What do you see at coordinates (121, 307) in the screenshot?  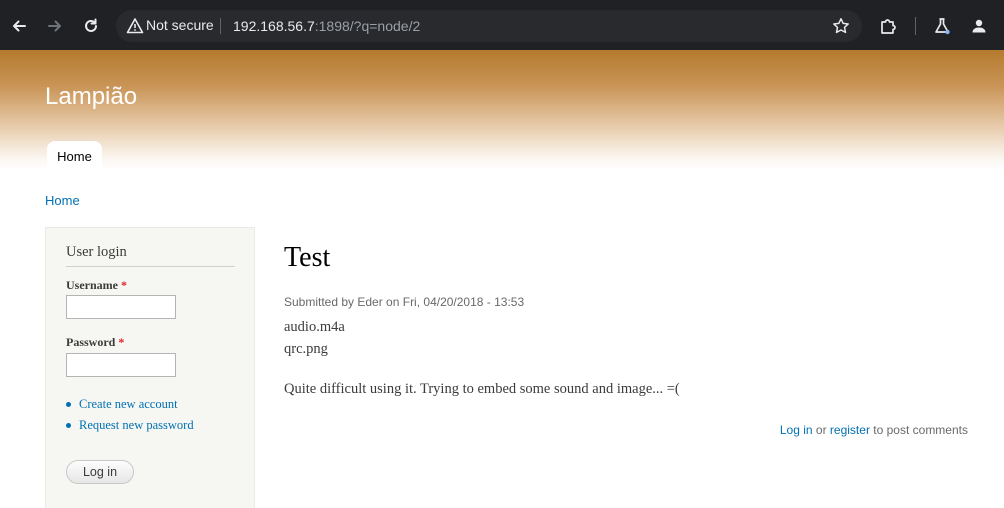 I see `username-field` at bounding box center [121, 307].